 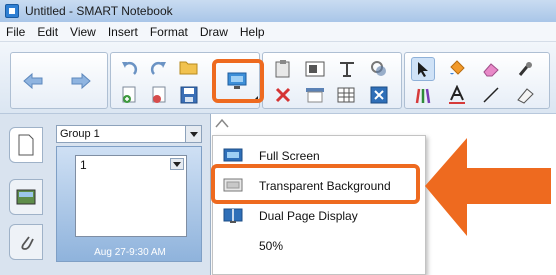 What do you see at coordinates (488, 187) in the screenshot?
I see `pointer-arrow-icon` at bounding box center [488, 187].